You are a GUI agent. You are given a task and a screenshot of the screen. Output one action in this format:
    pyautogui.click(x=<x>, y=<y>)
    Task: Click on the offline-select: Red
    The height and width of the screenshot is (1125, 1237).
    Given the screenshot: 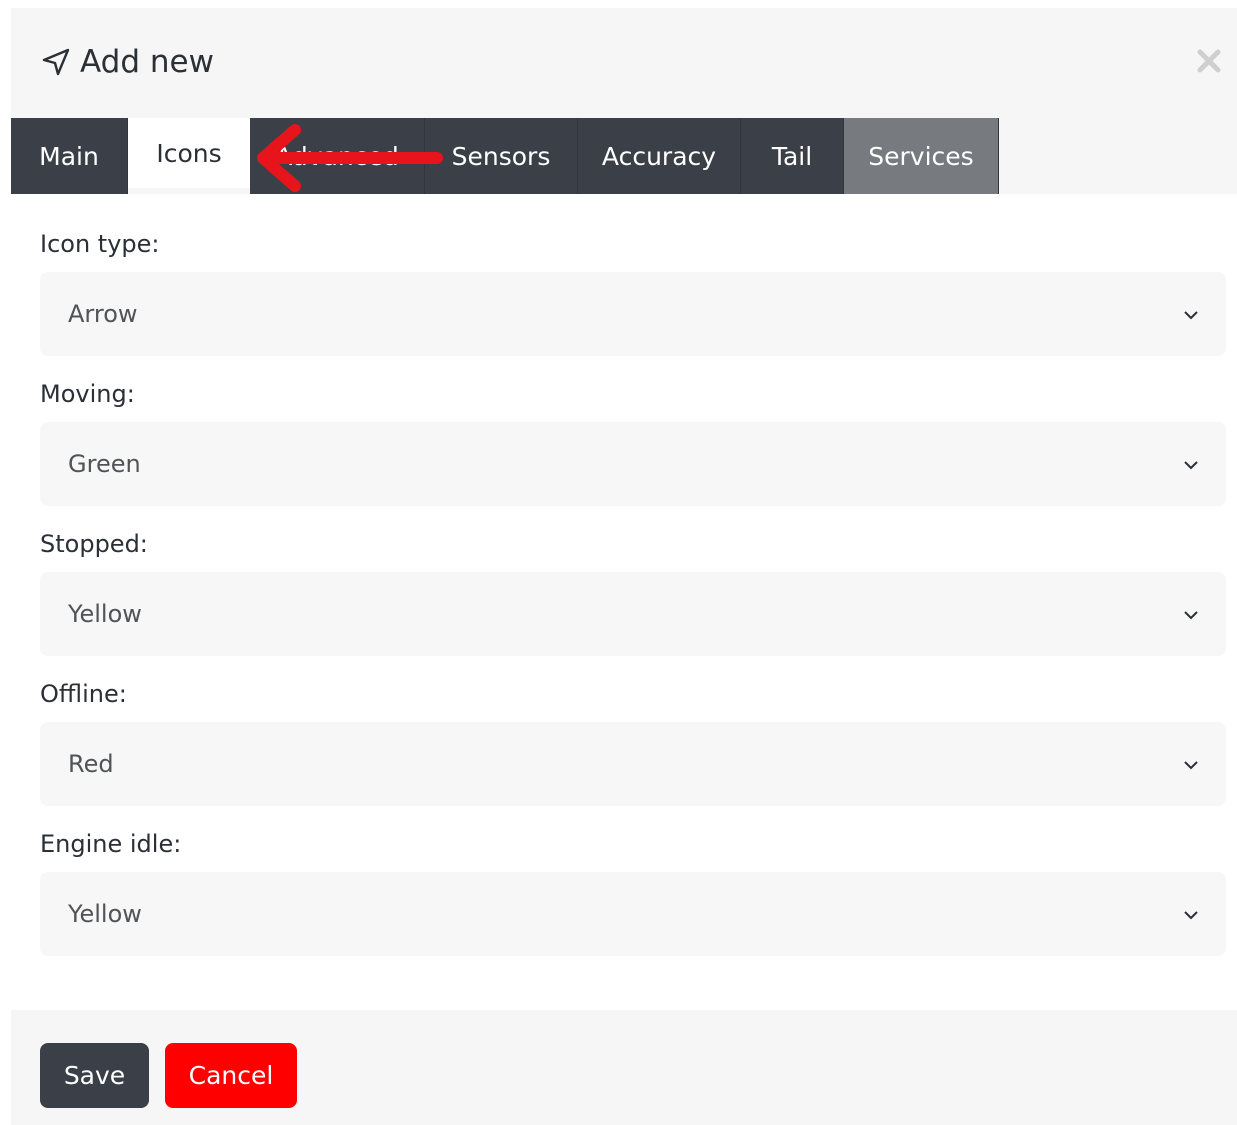 What is the action you would take?
    pyautogui.click(x=633, y=764)
    